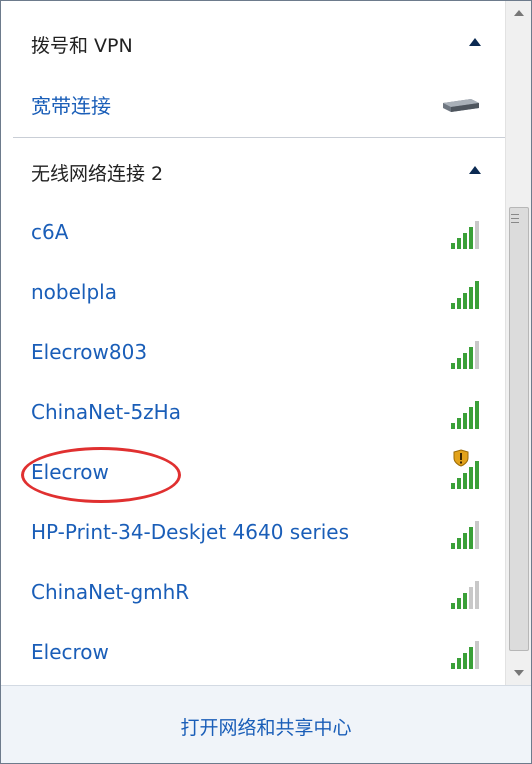 The height and width of the screenshot is (764, 532). What do you see at coordinates (253, 593) in the screenshot?
I see `network-item: ChinaNet-gmhR` at bounding box center [253, 593].